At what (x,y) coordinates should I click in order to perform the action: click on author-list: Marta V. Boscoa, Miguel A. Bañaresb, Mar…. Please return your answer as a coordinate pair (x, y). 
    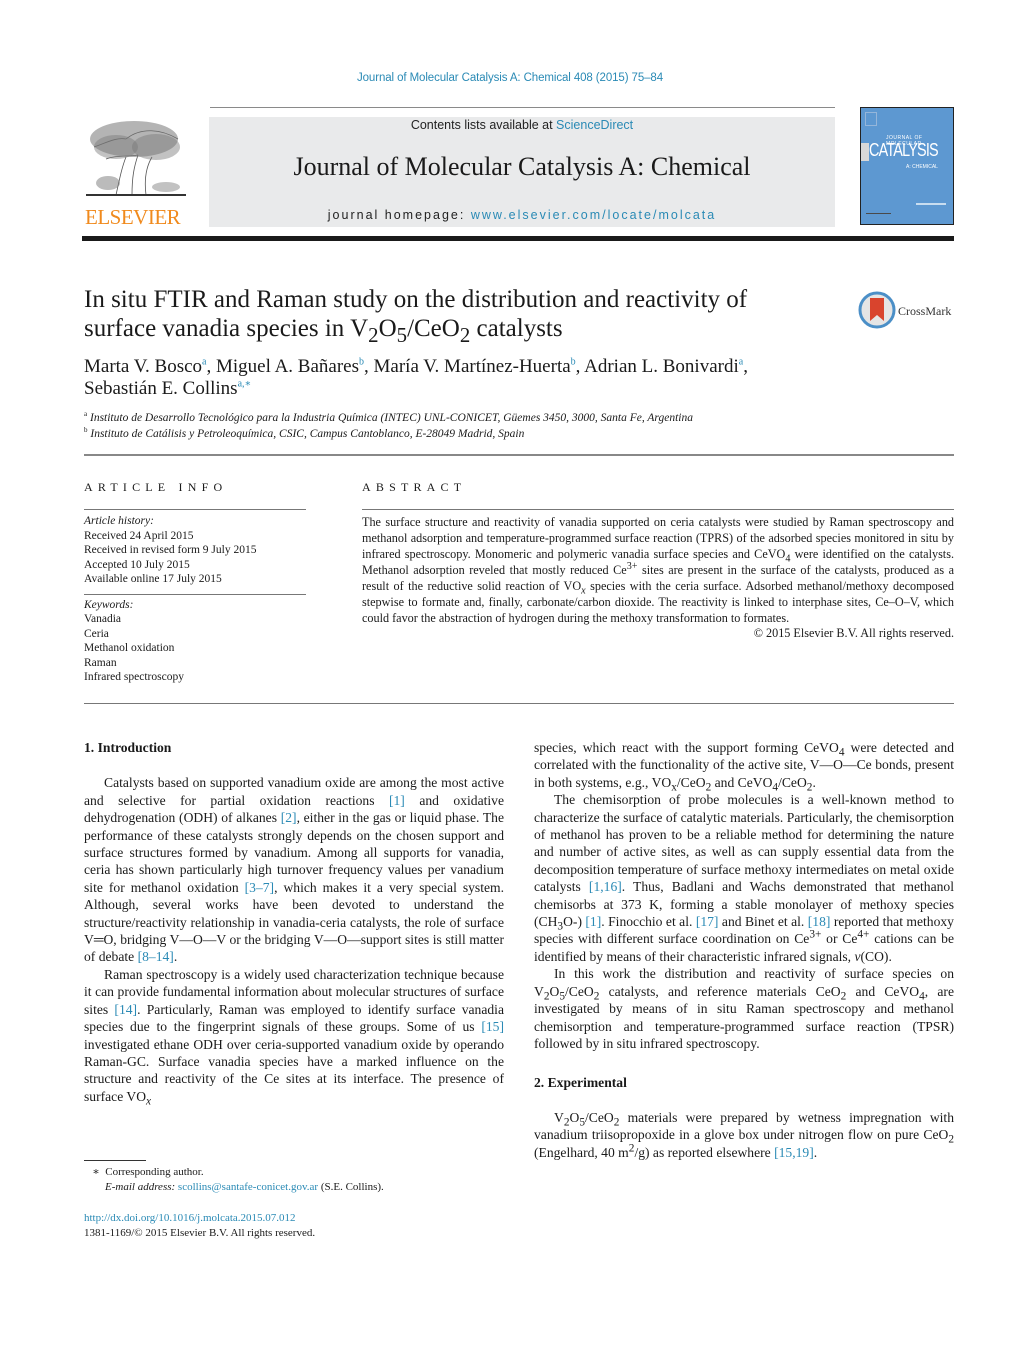
    Looking at the image, I should click on (416, 377).